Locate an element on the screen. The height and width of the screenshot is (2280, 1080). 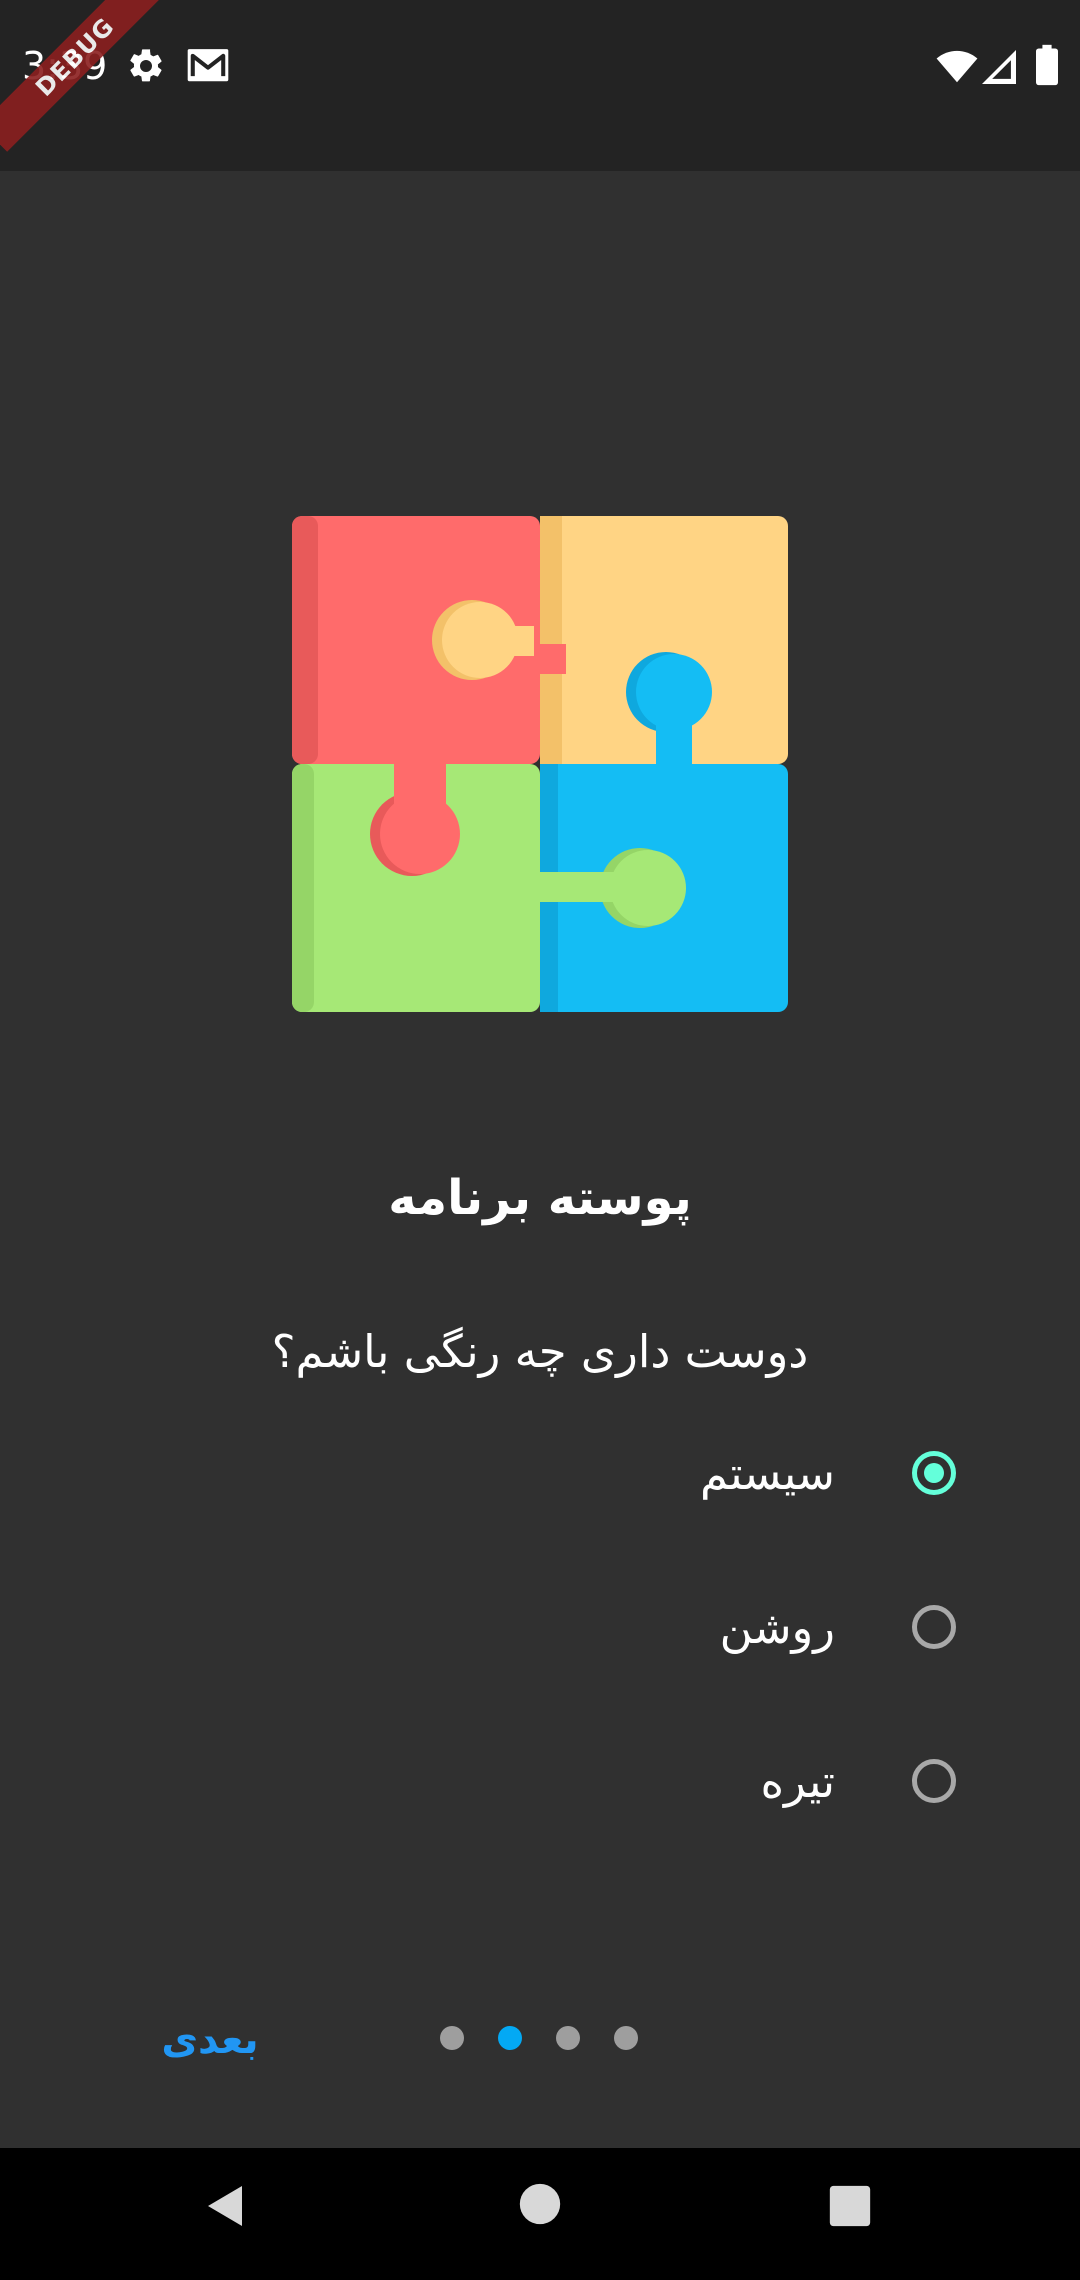
radio-selected-icon is located at coordinates (934, 1473).